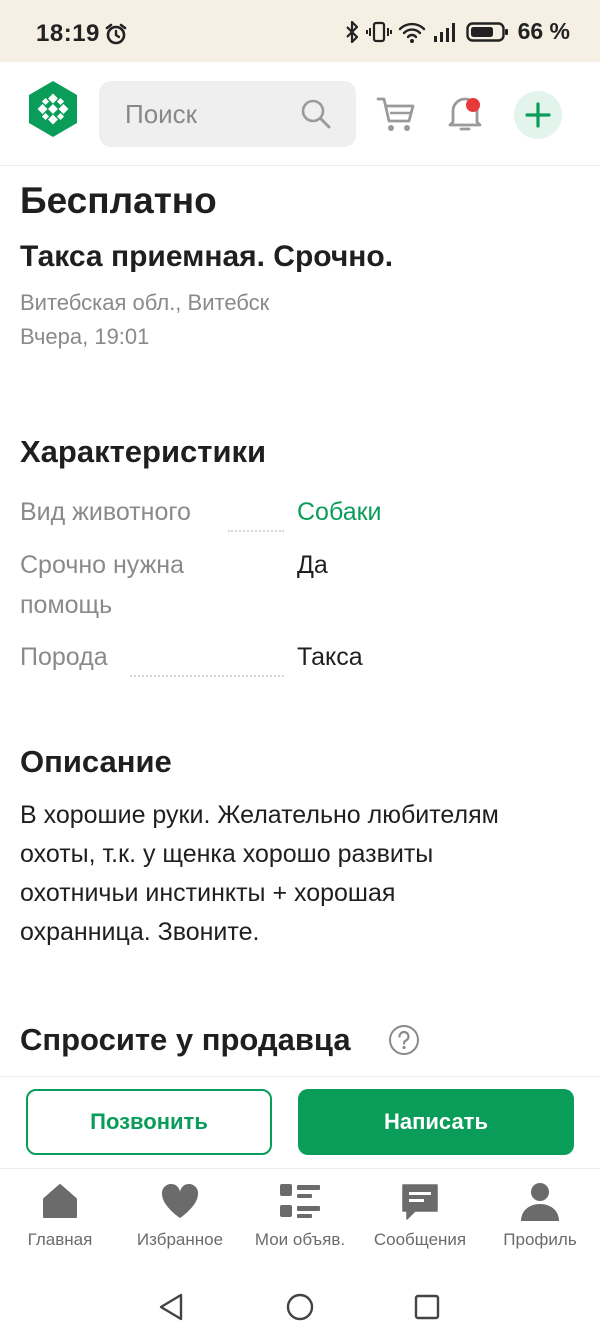 Image resolution: width=600 pixels, height=1340 pixels. What do you see at coordinates (102, 565) in the screenshot?
I see `characteristic-label: Срочно нужна` at bounding box center [102, 565].